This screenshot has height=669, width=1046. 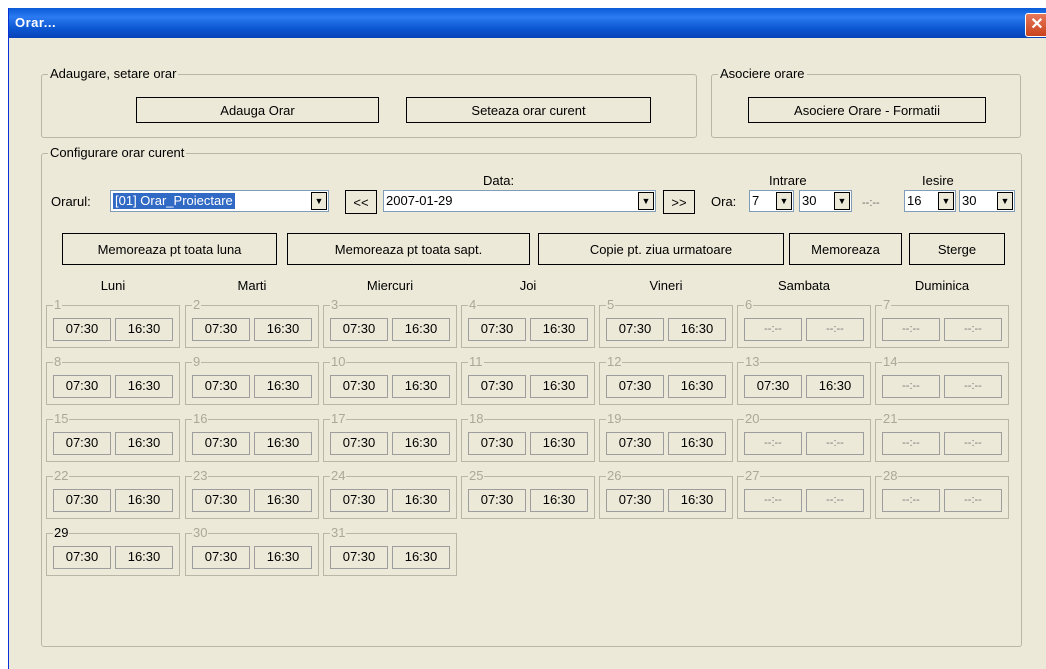 What do you see at coordinates (771, 201) in the screenshot?
I see `in-hour-select: 7 ▼` at bounding box center [771, 201].